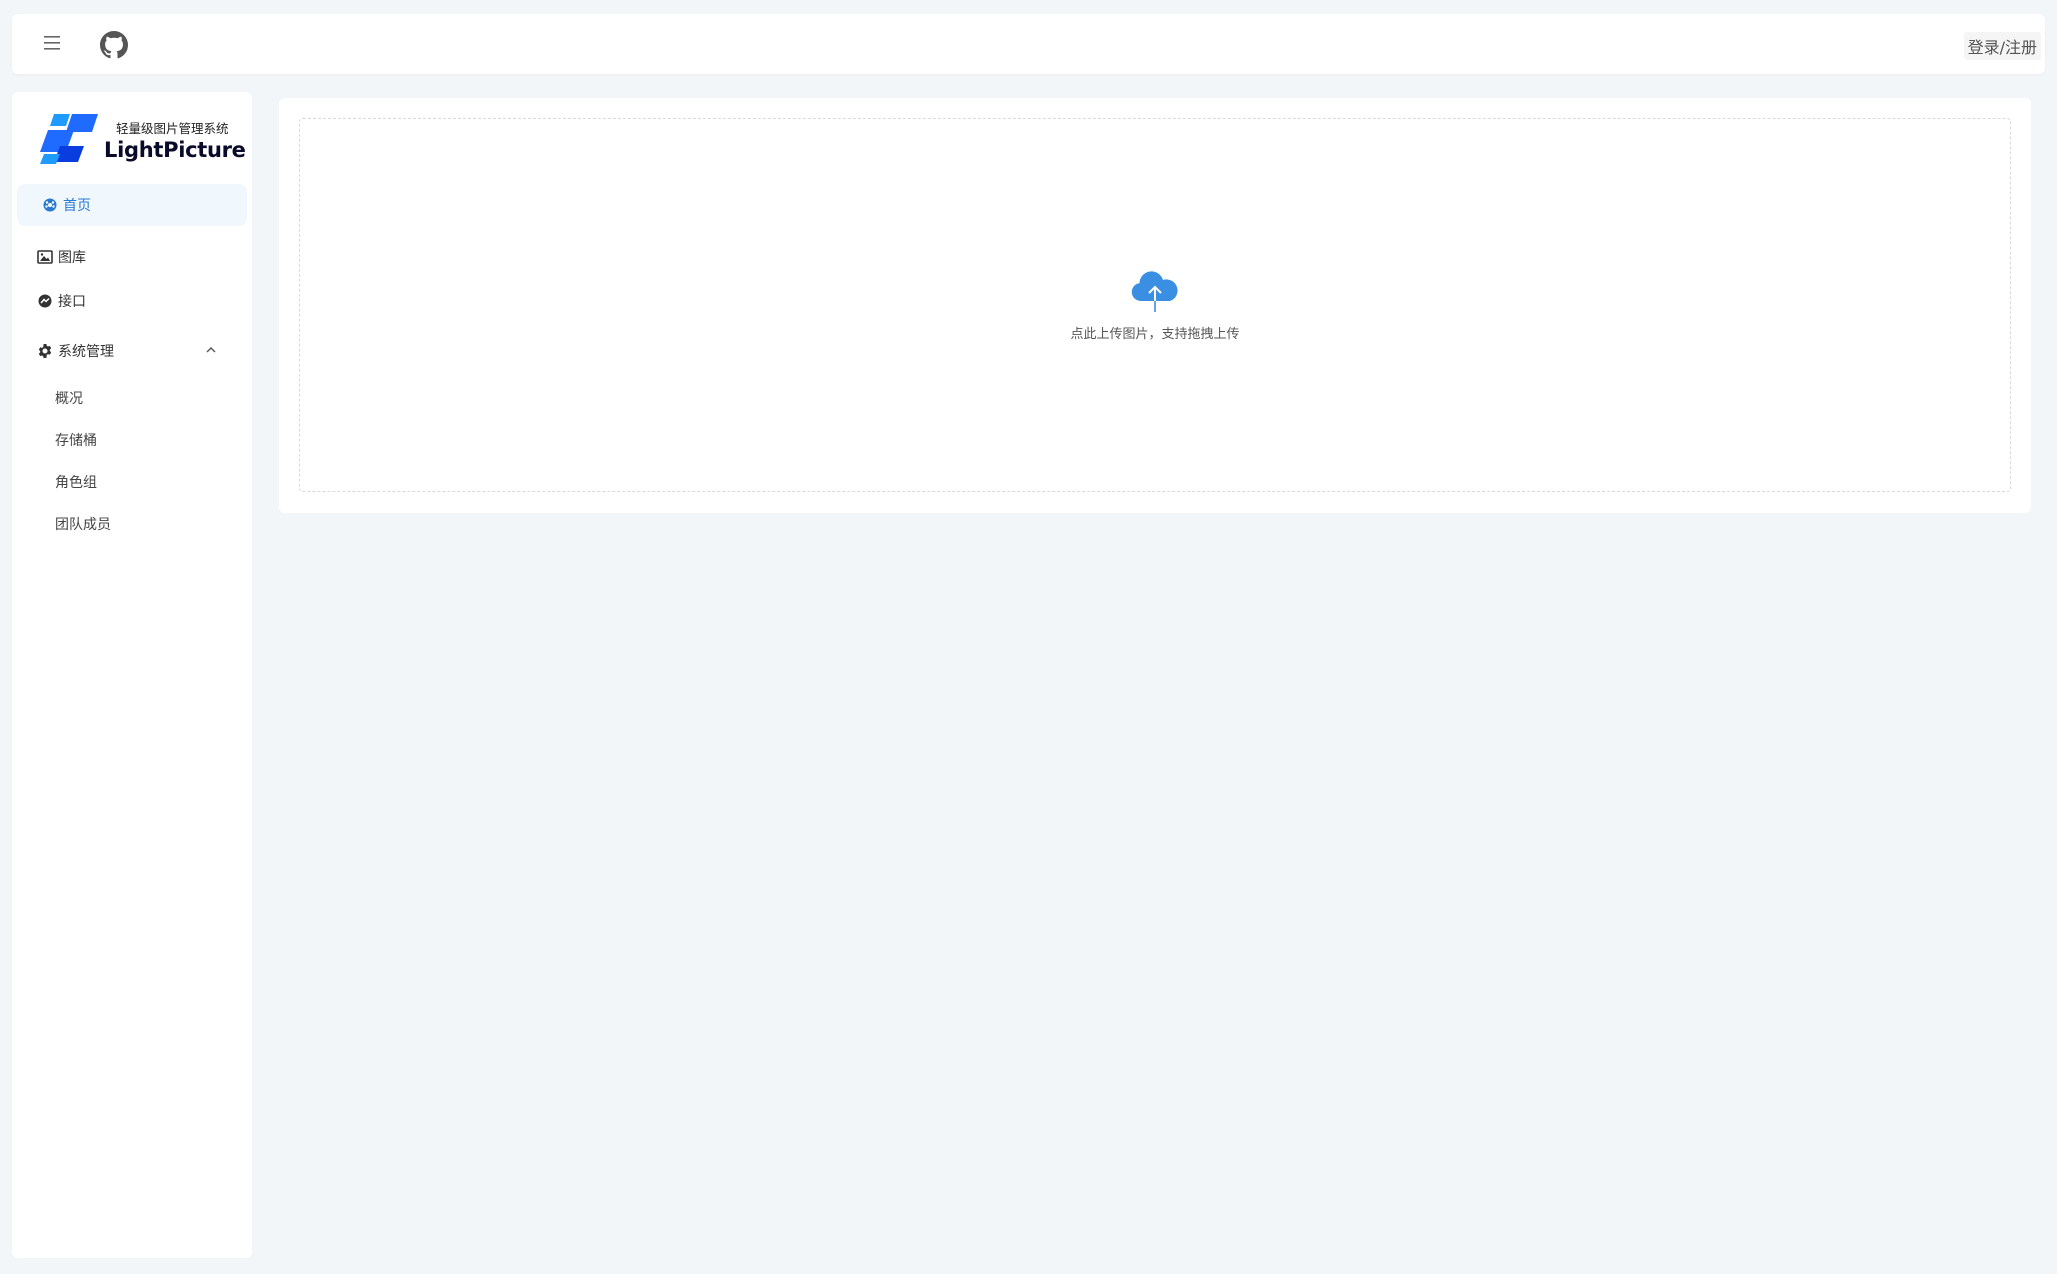 The height and width of the screenshot is (1274, 2057). What do you see at coordinates (175, 150) in the screenshot?
I see `logo-title: LightPicture` at bounding box center [175, 150].